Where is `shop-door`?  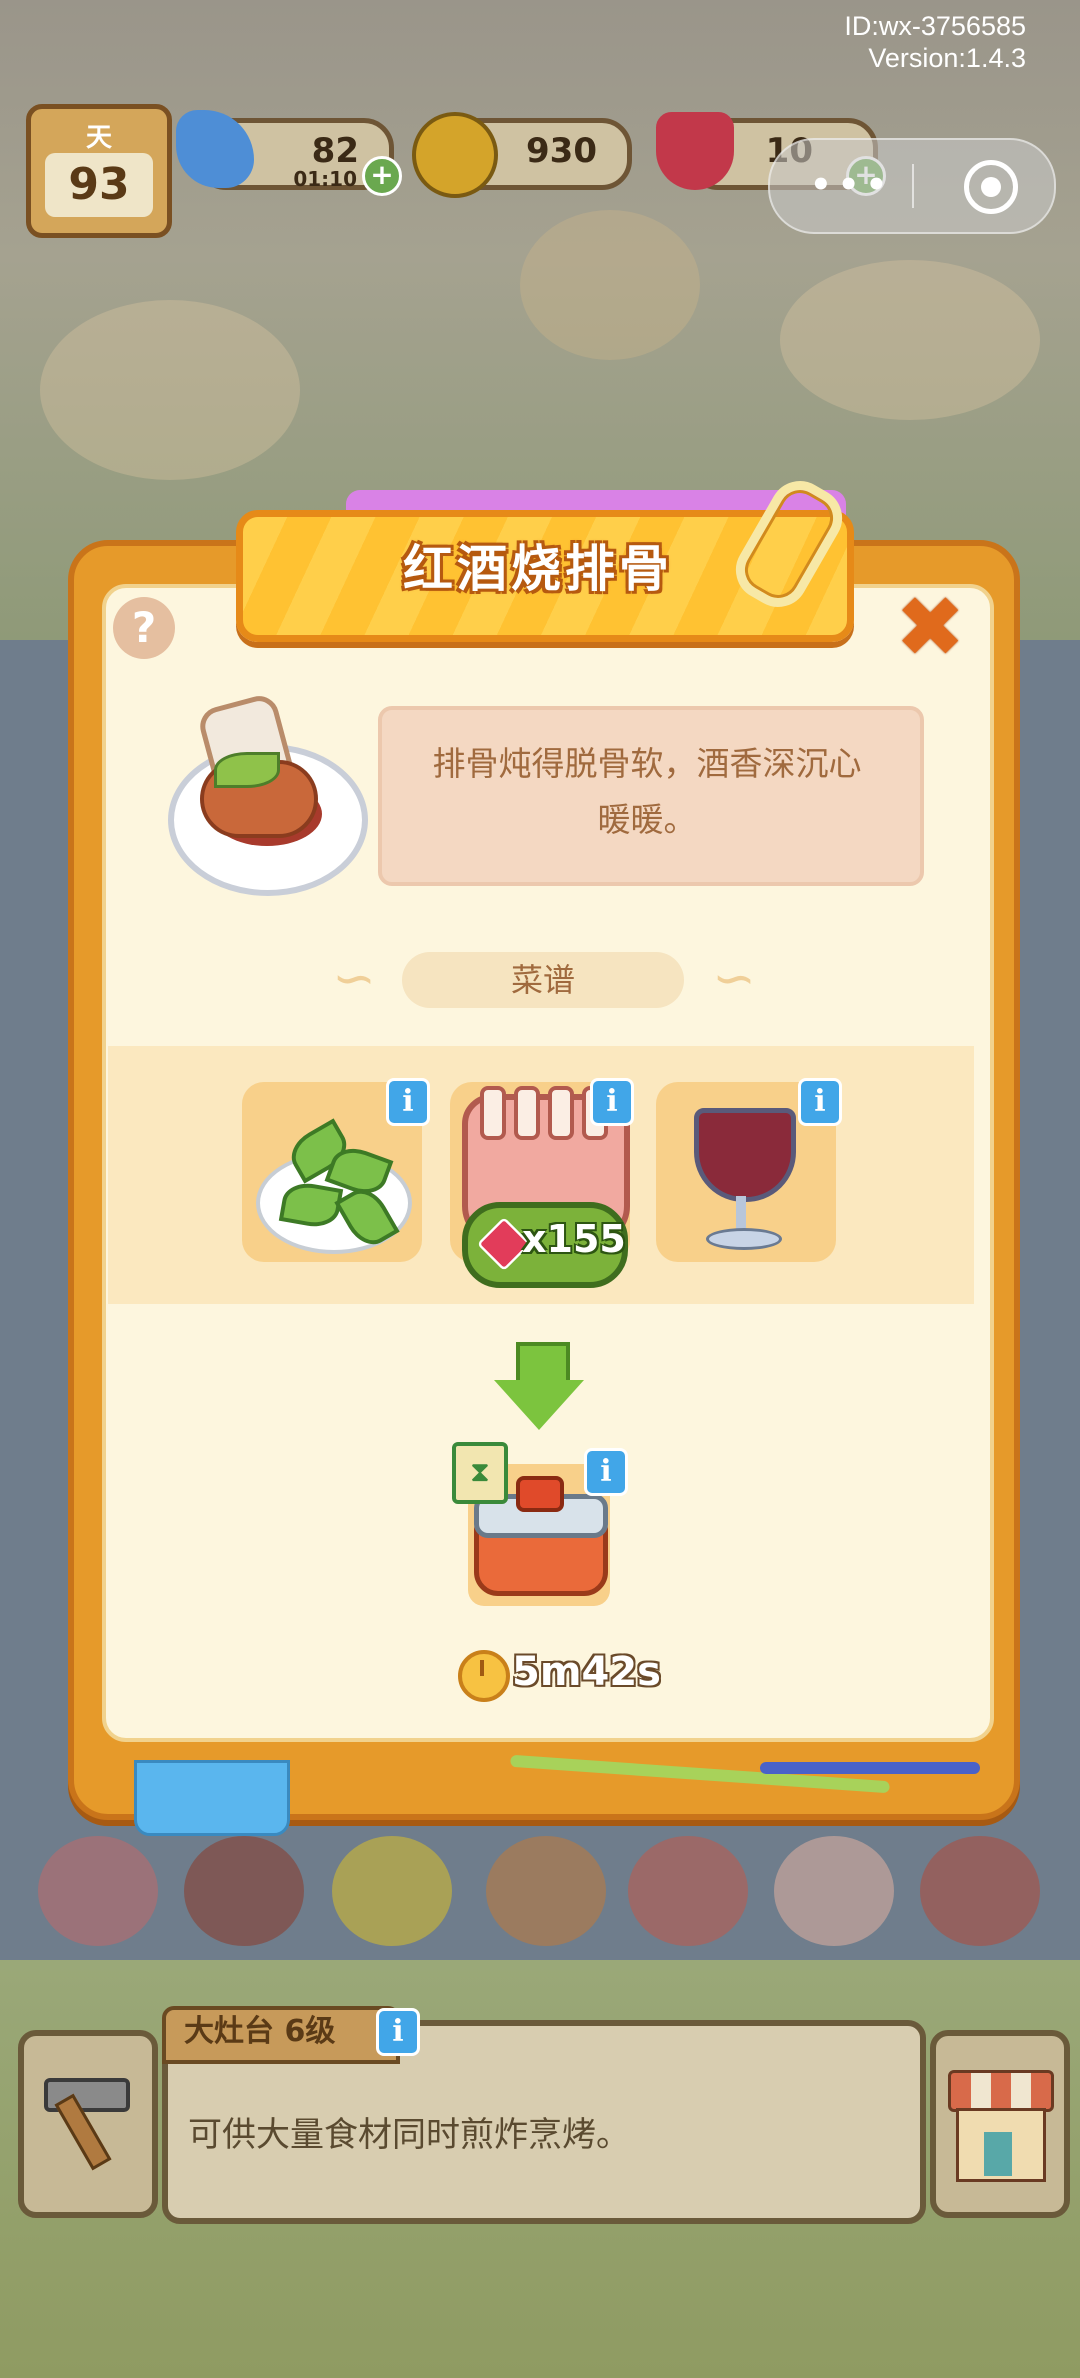 shop-door is located at coordinates (998, 2154).